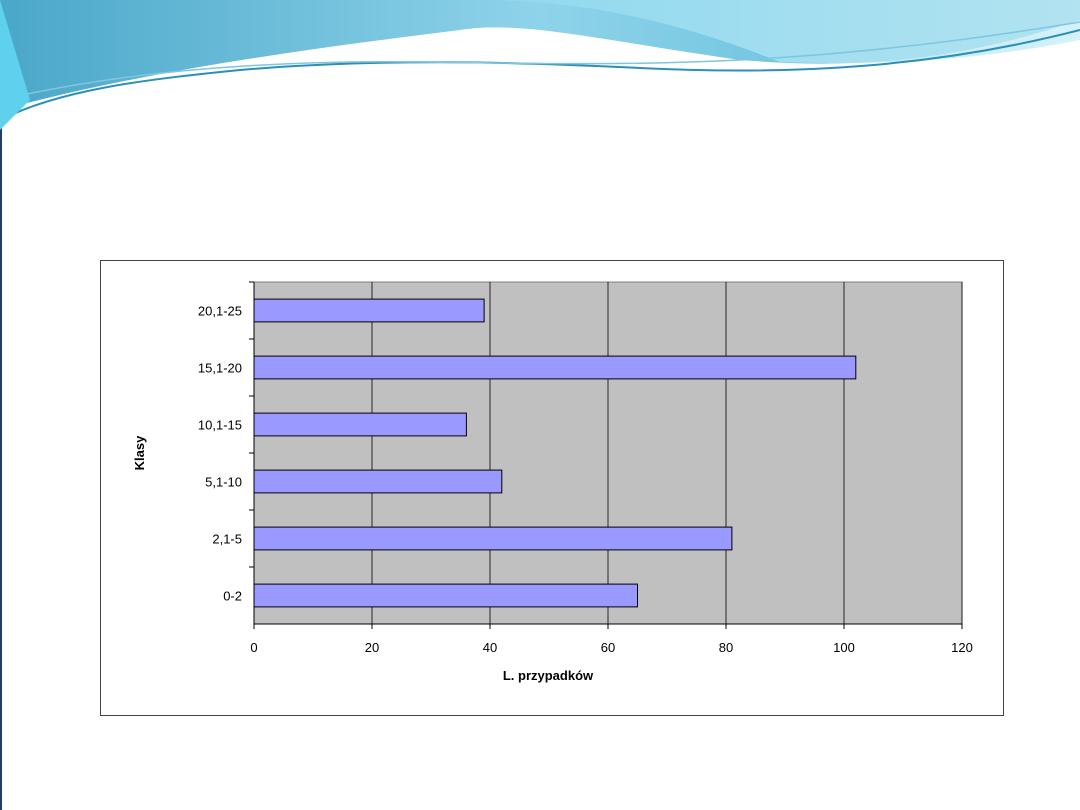 The height and width of the screenshot is (810, 1080). What do you see at coordinates (548, 675) in the screenshot?
I see `x-axis-title: L. przypadków` at bounding box center [548, 675].